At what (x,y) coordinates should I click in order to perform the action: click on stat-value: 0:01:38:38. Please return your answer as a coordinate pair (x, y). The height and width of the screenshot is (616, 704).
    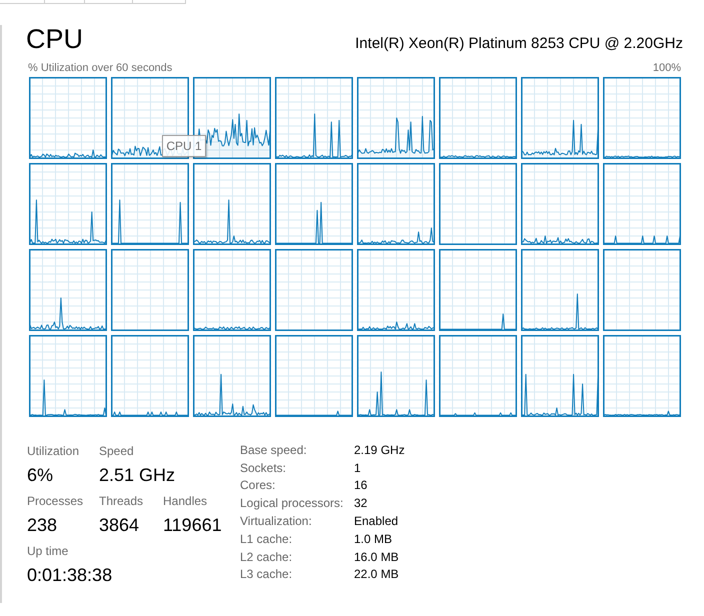
    Looking at the image, I should click on (69, 575).